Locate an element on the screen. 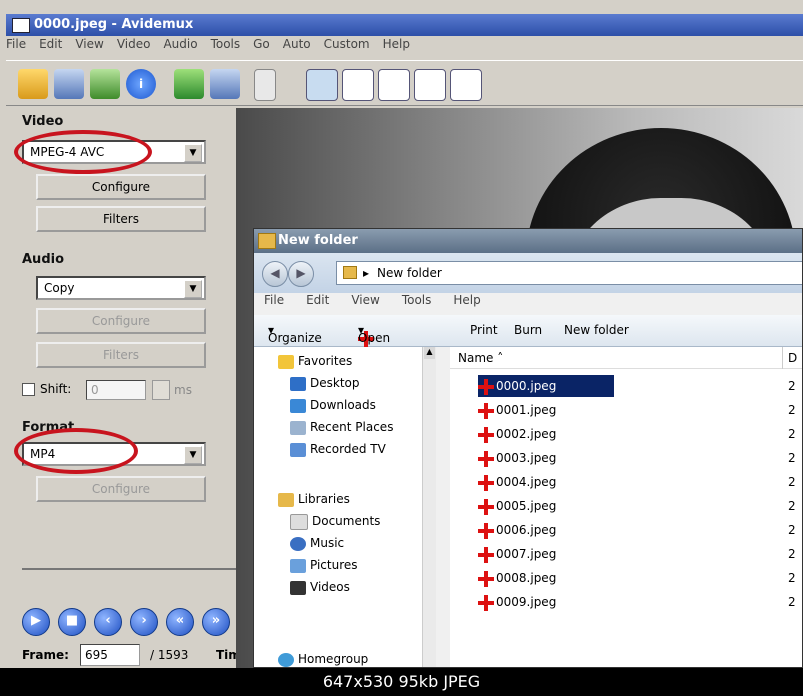 Image resolution: width=803 pixels, height=696 pixels. audio-filters-button: Filters is located at coordinates (121, 355).